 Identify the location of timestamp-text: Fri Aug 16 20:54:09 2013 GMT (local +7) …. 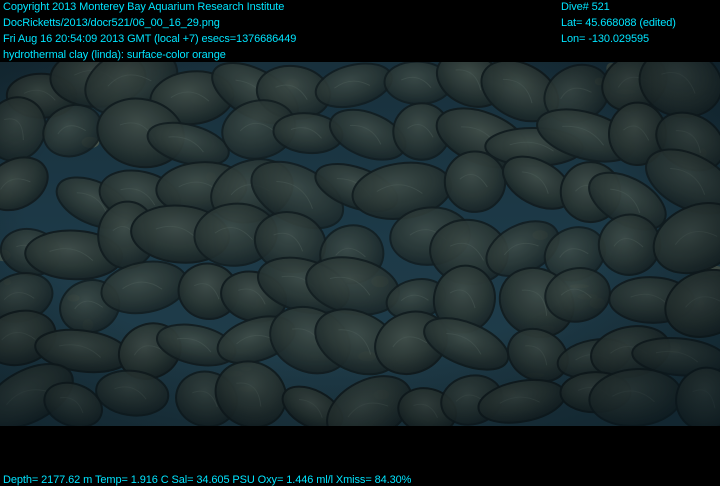
(150, 39).